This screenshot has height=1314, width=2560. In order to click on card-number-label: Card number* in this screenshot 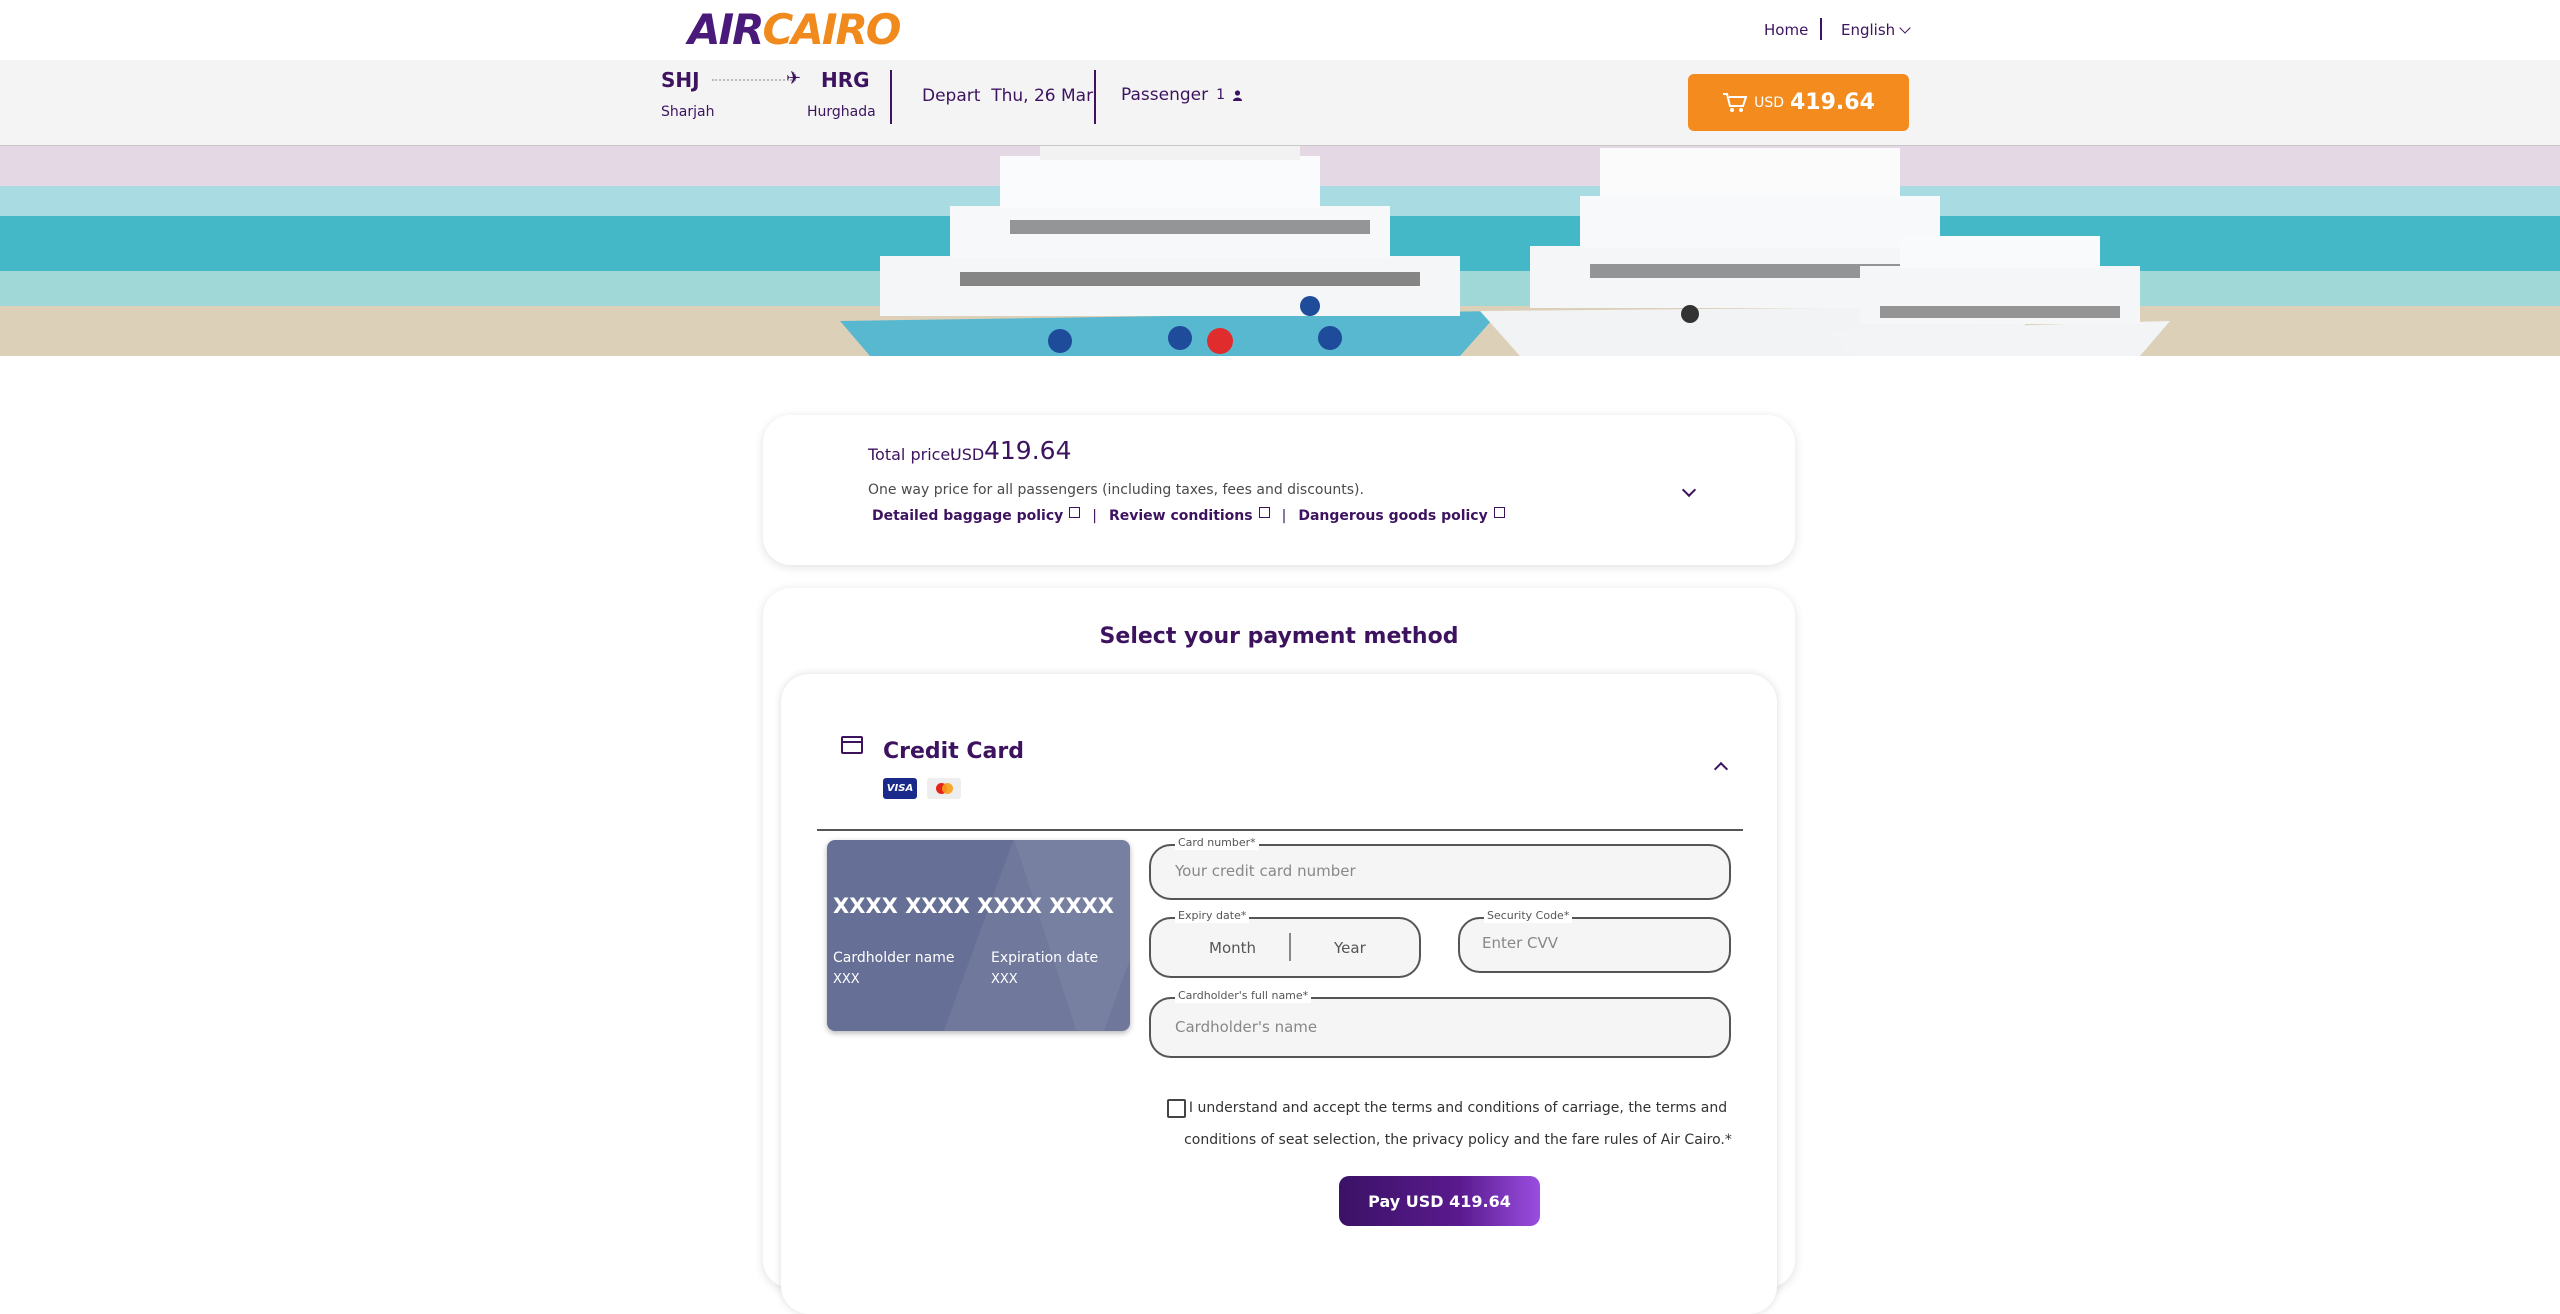, I will do `click(1217, 843)`.